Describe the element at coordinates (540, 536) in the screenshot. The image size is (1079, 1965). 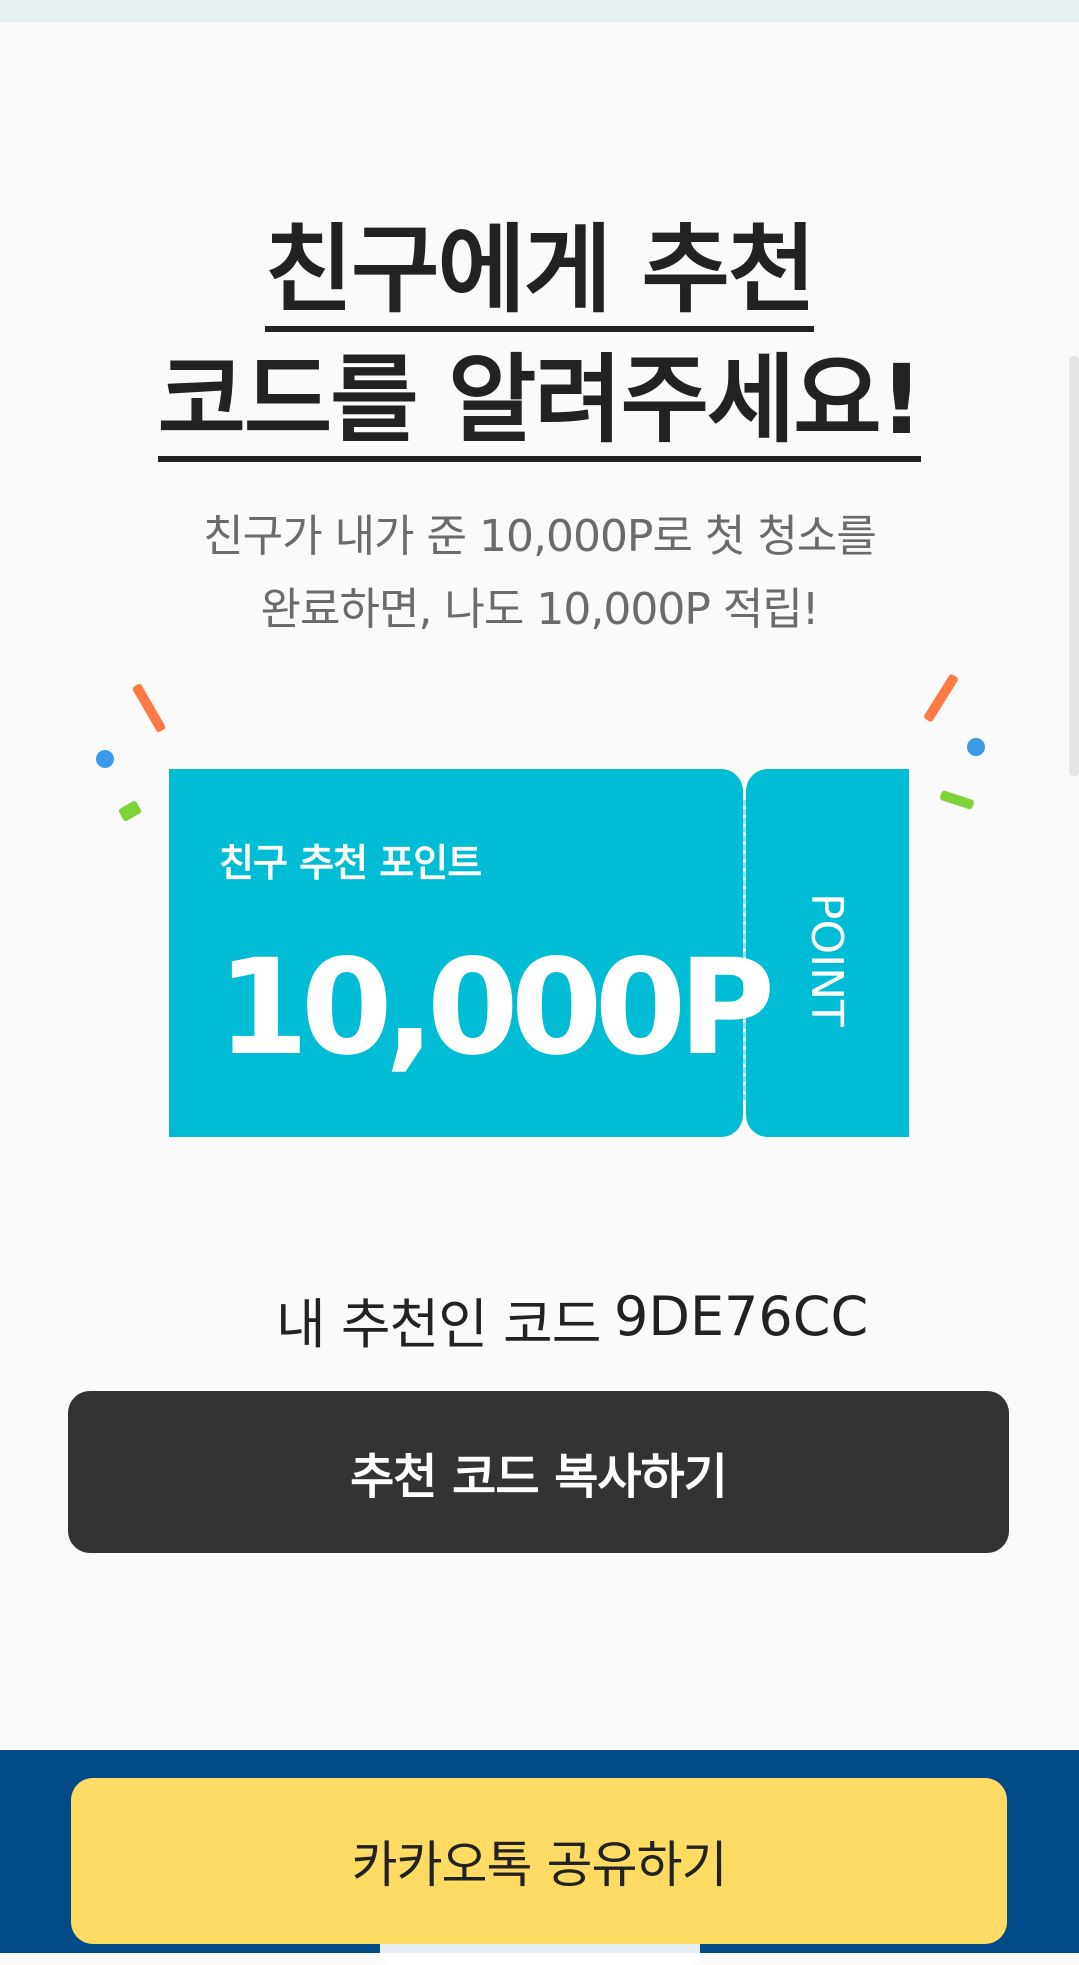
I see `description-line-1: 친구가 내가 준 10,000P로 첫 청소를` at that location.